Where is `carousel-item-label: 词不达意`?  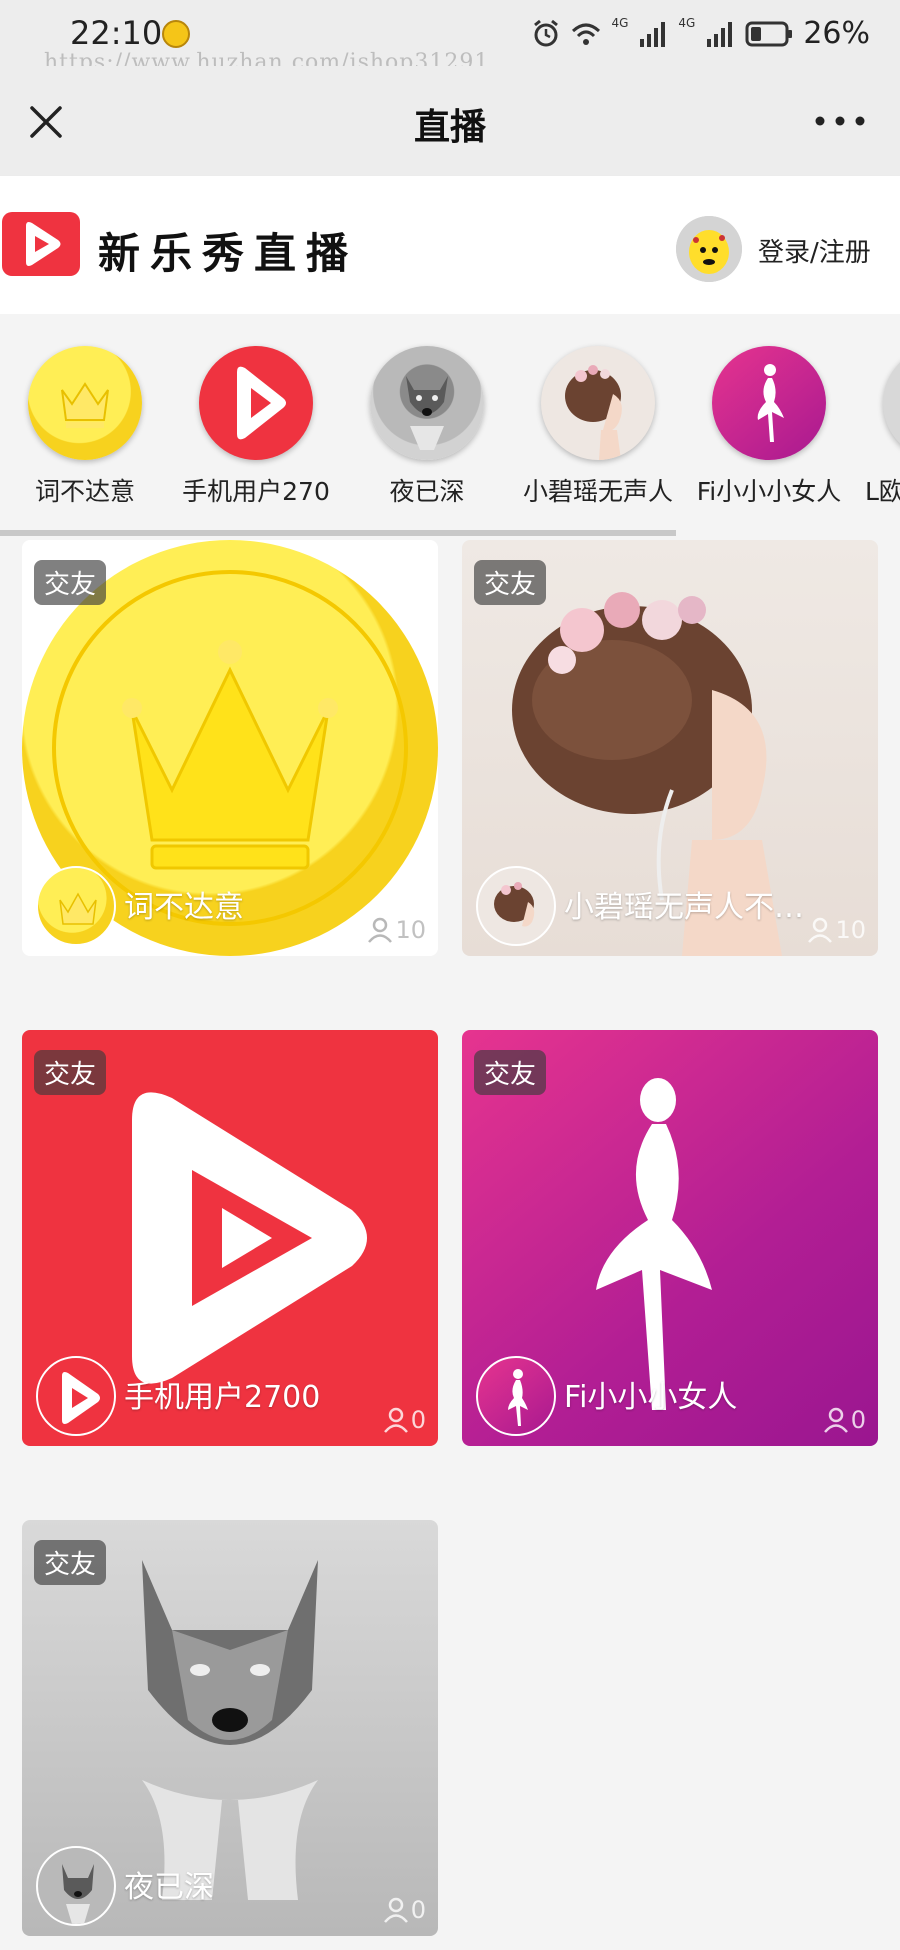 carousel-item-label: 词不达意 is located at coordinates (84, 491).